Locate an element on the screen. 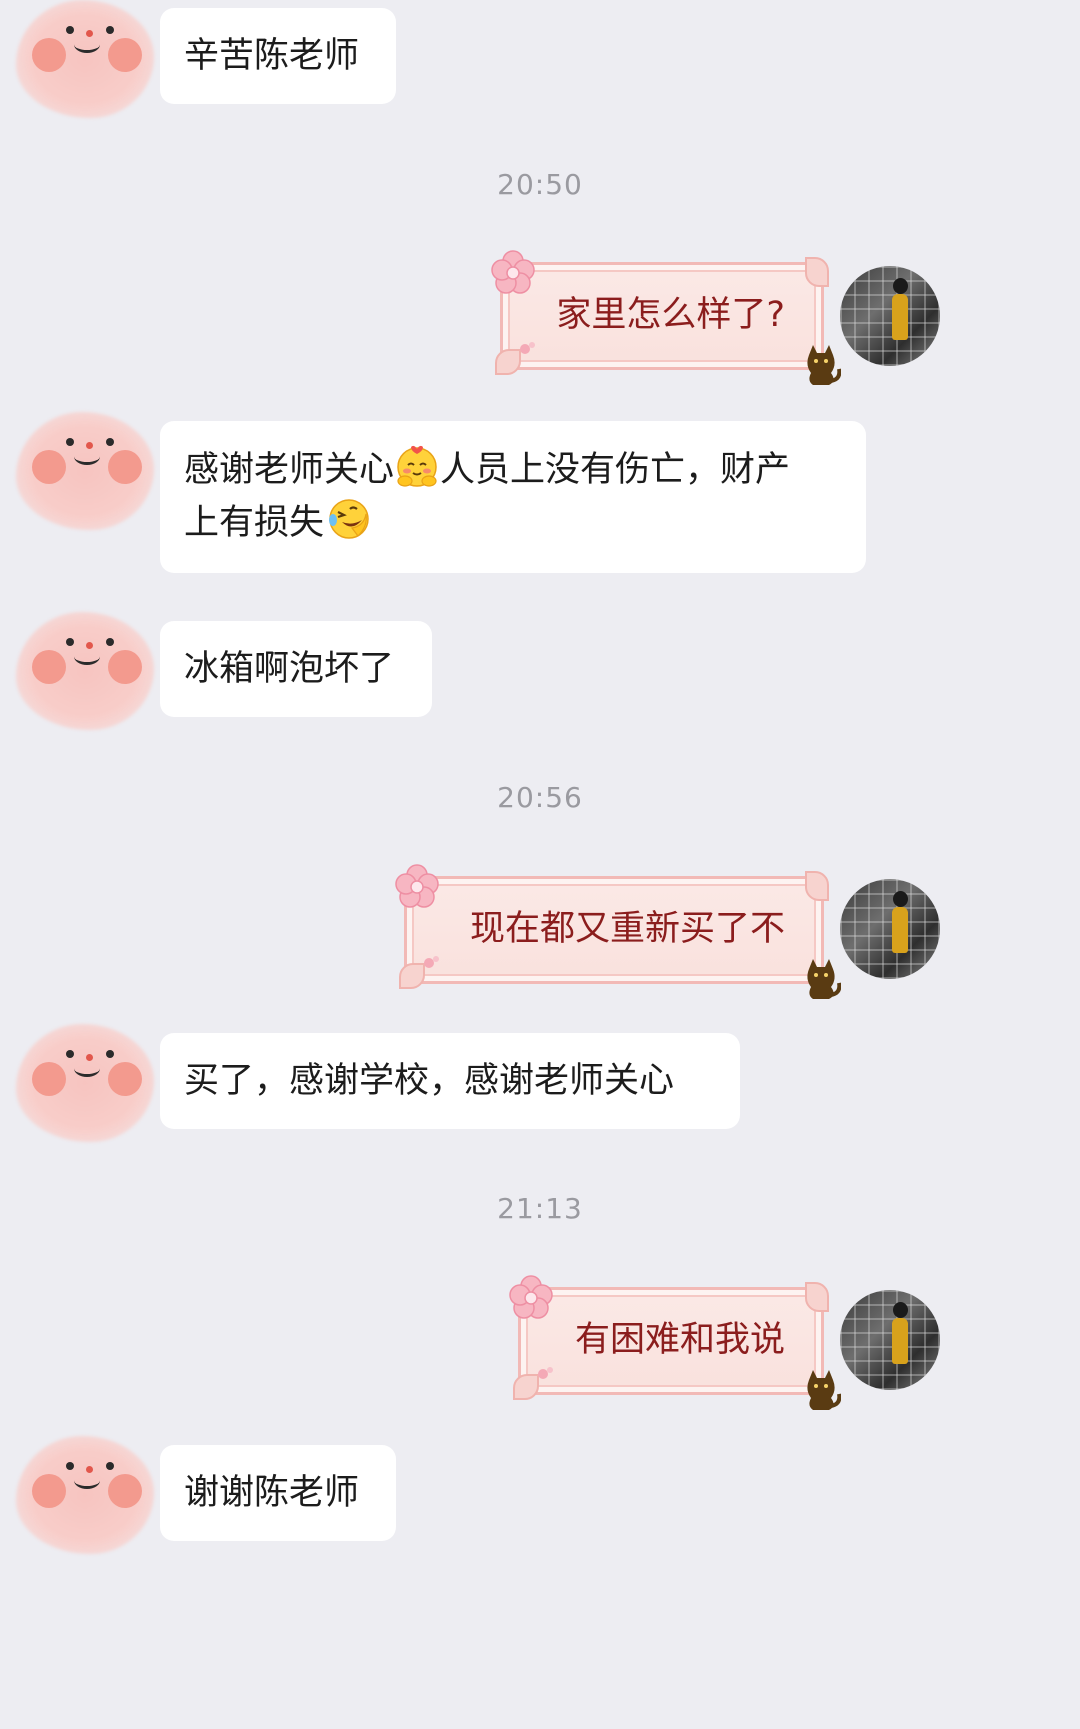  message-text: 辛苦陈老师 is located at coordinates (272, 56).